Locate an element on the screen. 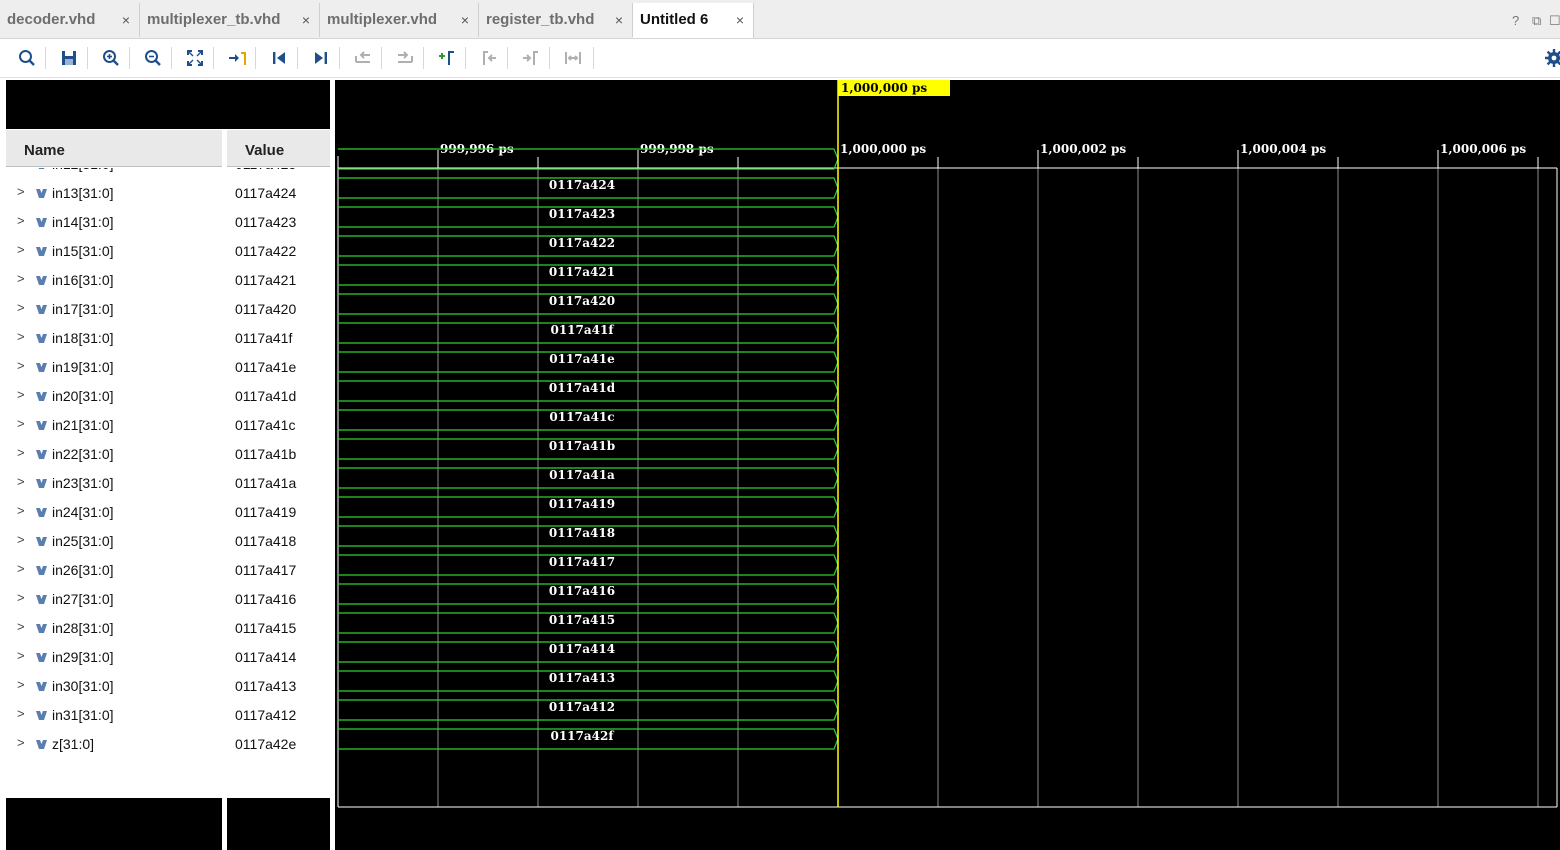 Image resolution: width=1560 pixels, height=850 pixels. signal-row: > in31[31:0] is located at coordinates (114, 715).